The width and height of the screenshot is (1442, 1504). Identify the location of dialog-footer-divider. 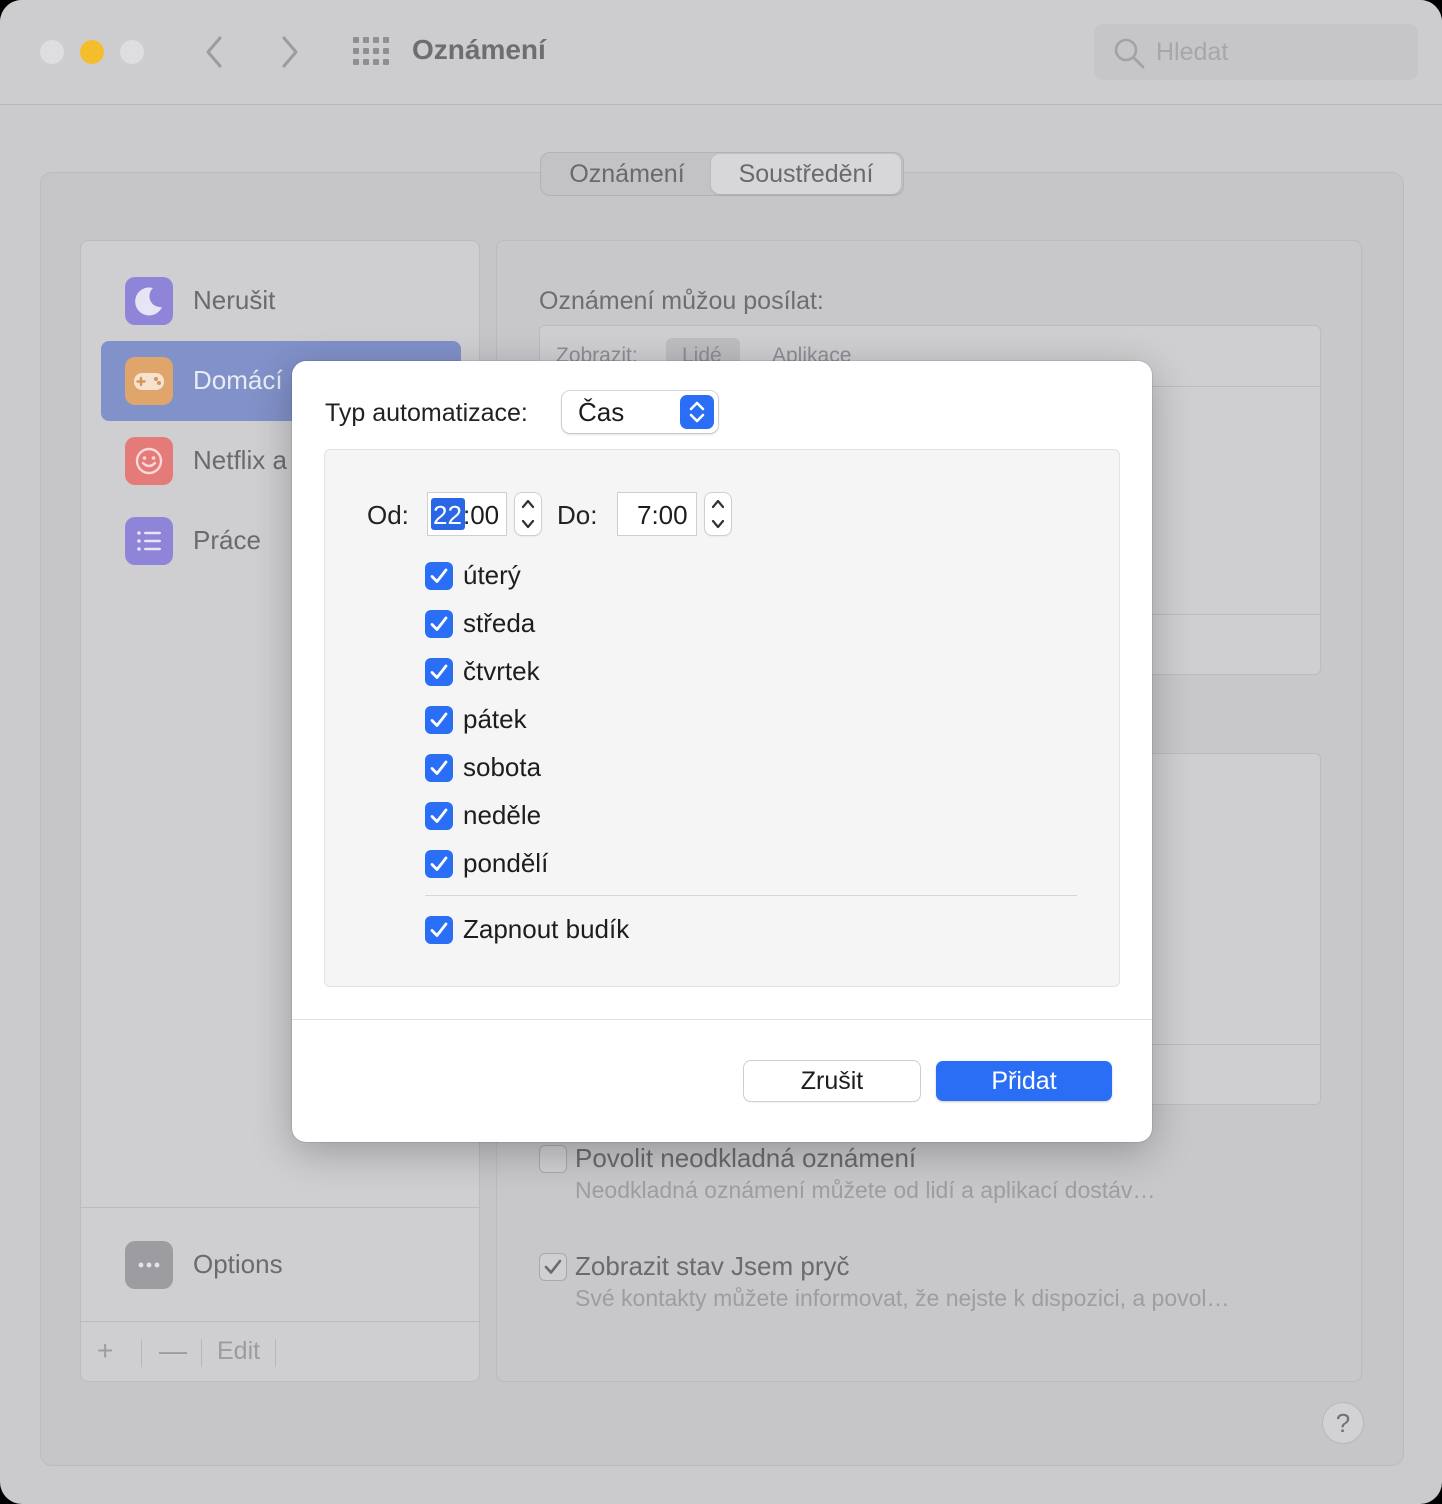
(722, 1019).